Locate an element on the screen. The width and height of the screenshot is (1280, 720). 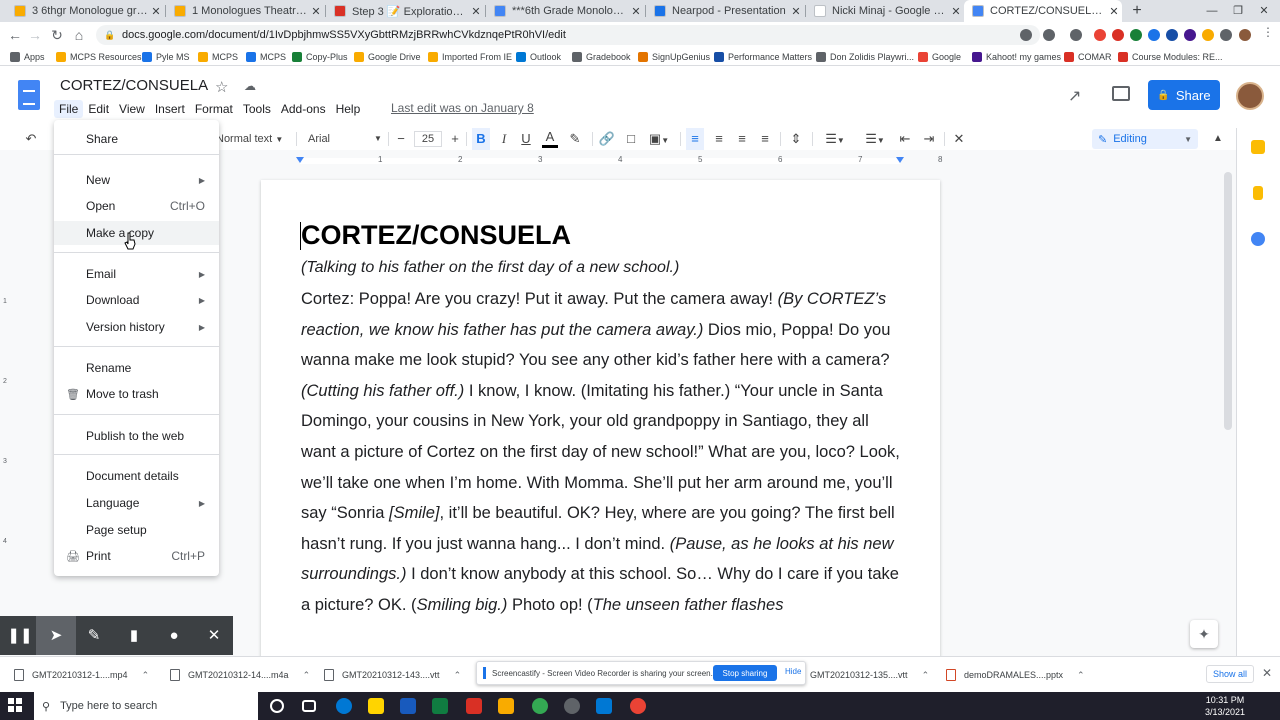
bookmark-item: Pyle MS is located at coordinates (166, 57).